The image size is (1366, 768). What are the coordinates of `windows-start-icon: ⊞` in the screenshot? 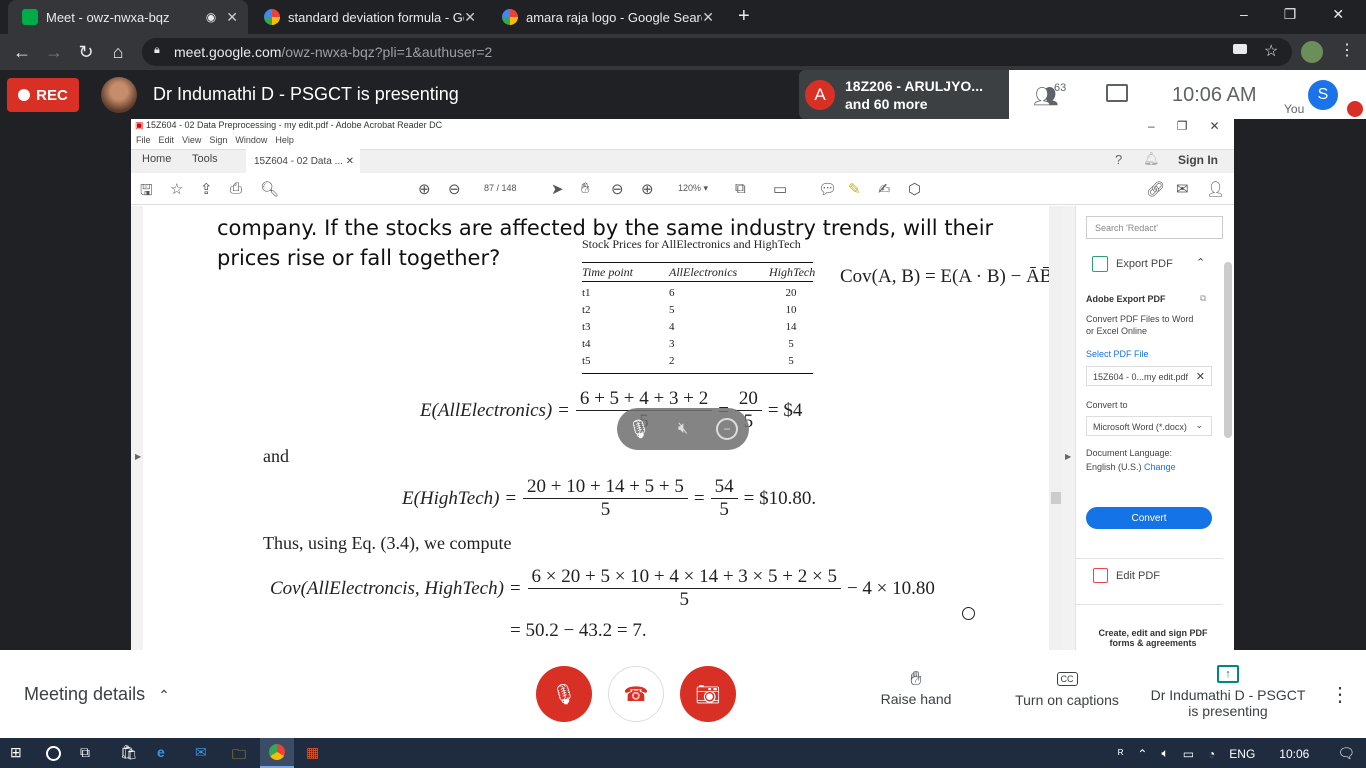 It's located at (16, 752).